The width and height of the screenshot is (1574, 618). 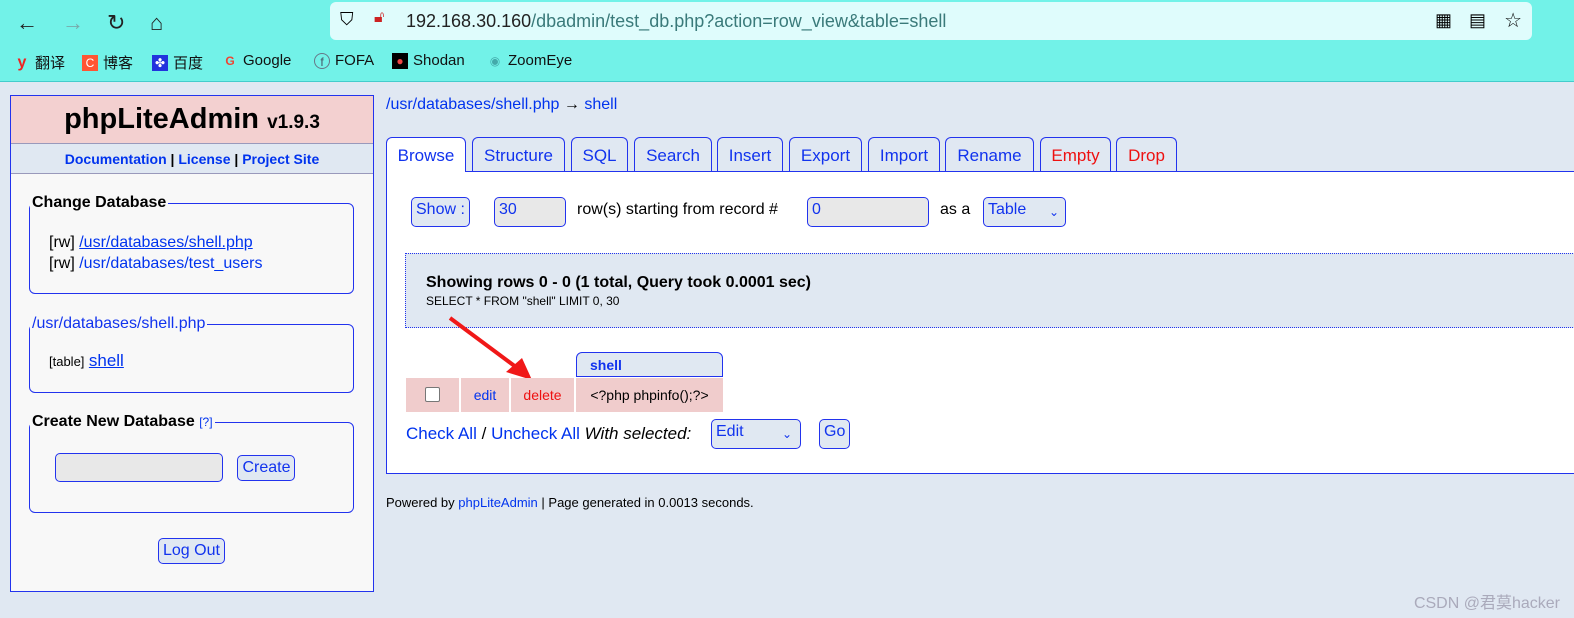 I want to click on check-all-link: Check All, so click(x=441, y=433).